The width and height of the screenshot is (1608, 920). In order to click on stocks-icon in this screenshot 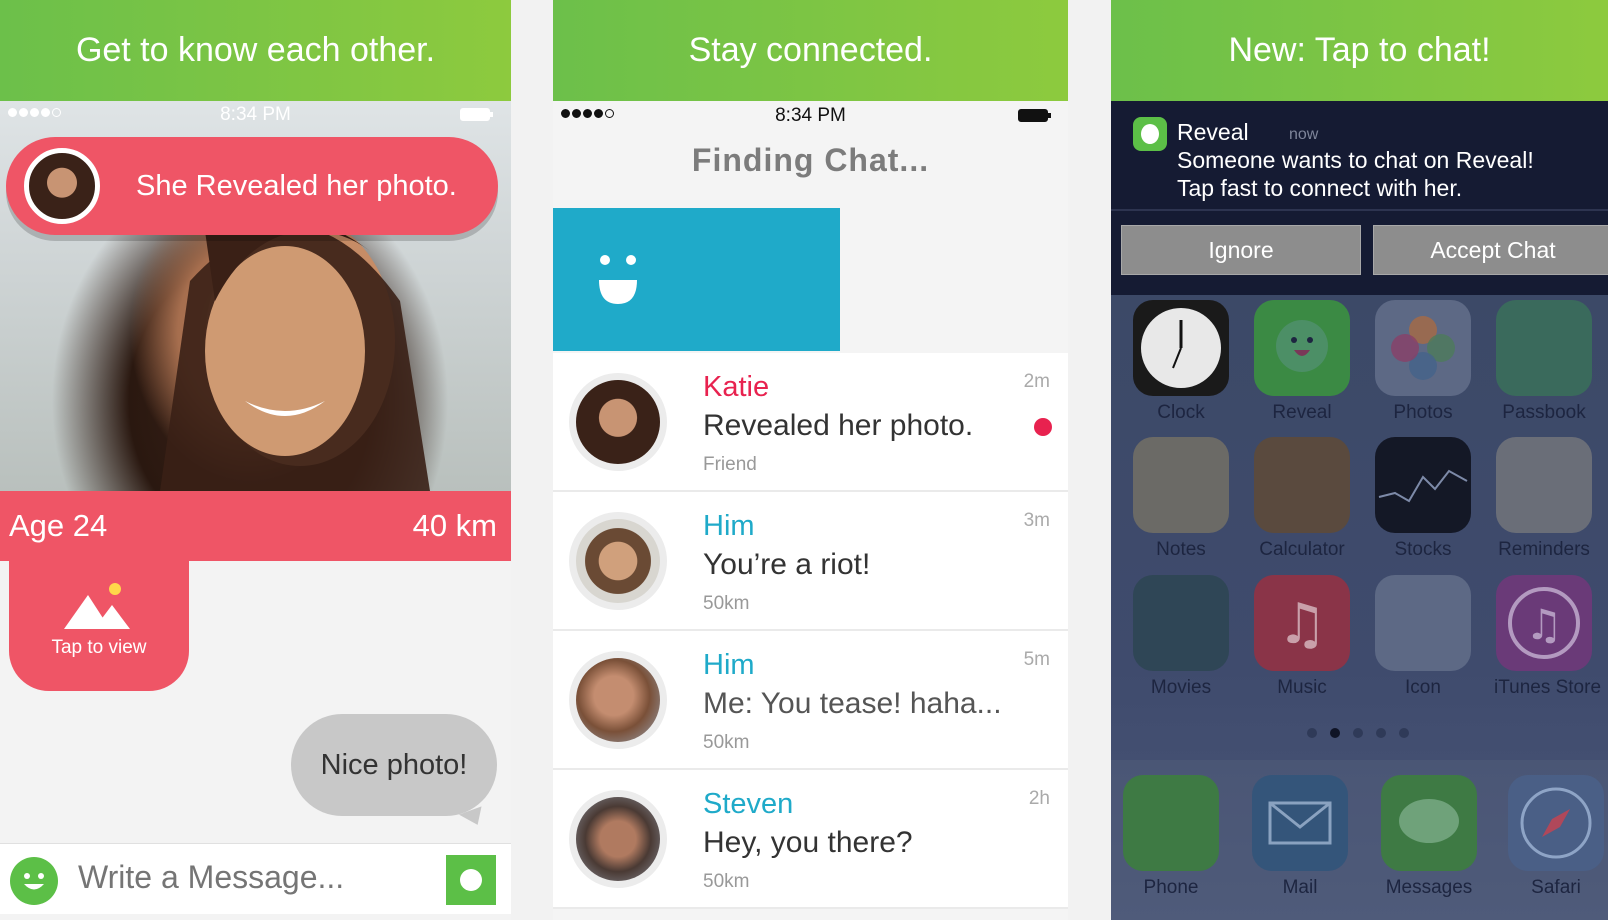, I will do `click(1423, 485)`.